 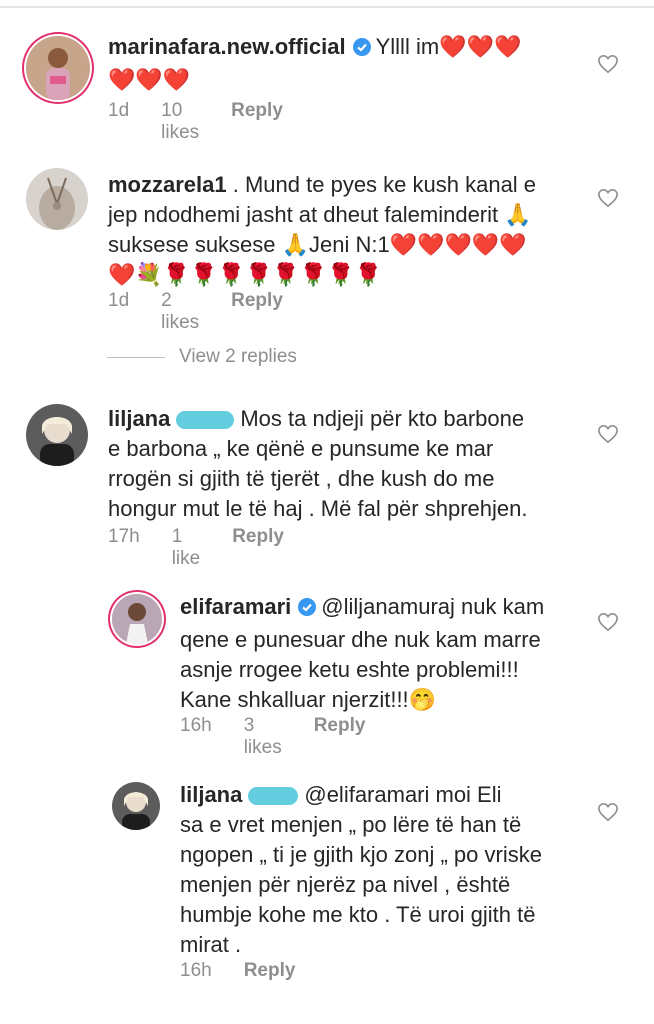 I want to click on comment-text: @liljanamuraj nuk kam, so click(x=433, y=606).